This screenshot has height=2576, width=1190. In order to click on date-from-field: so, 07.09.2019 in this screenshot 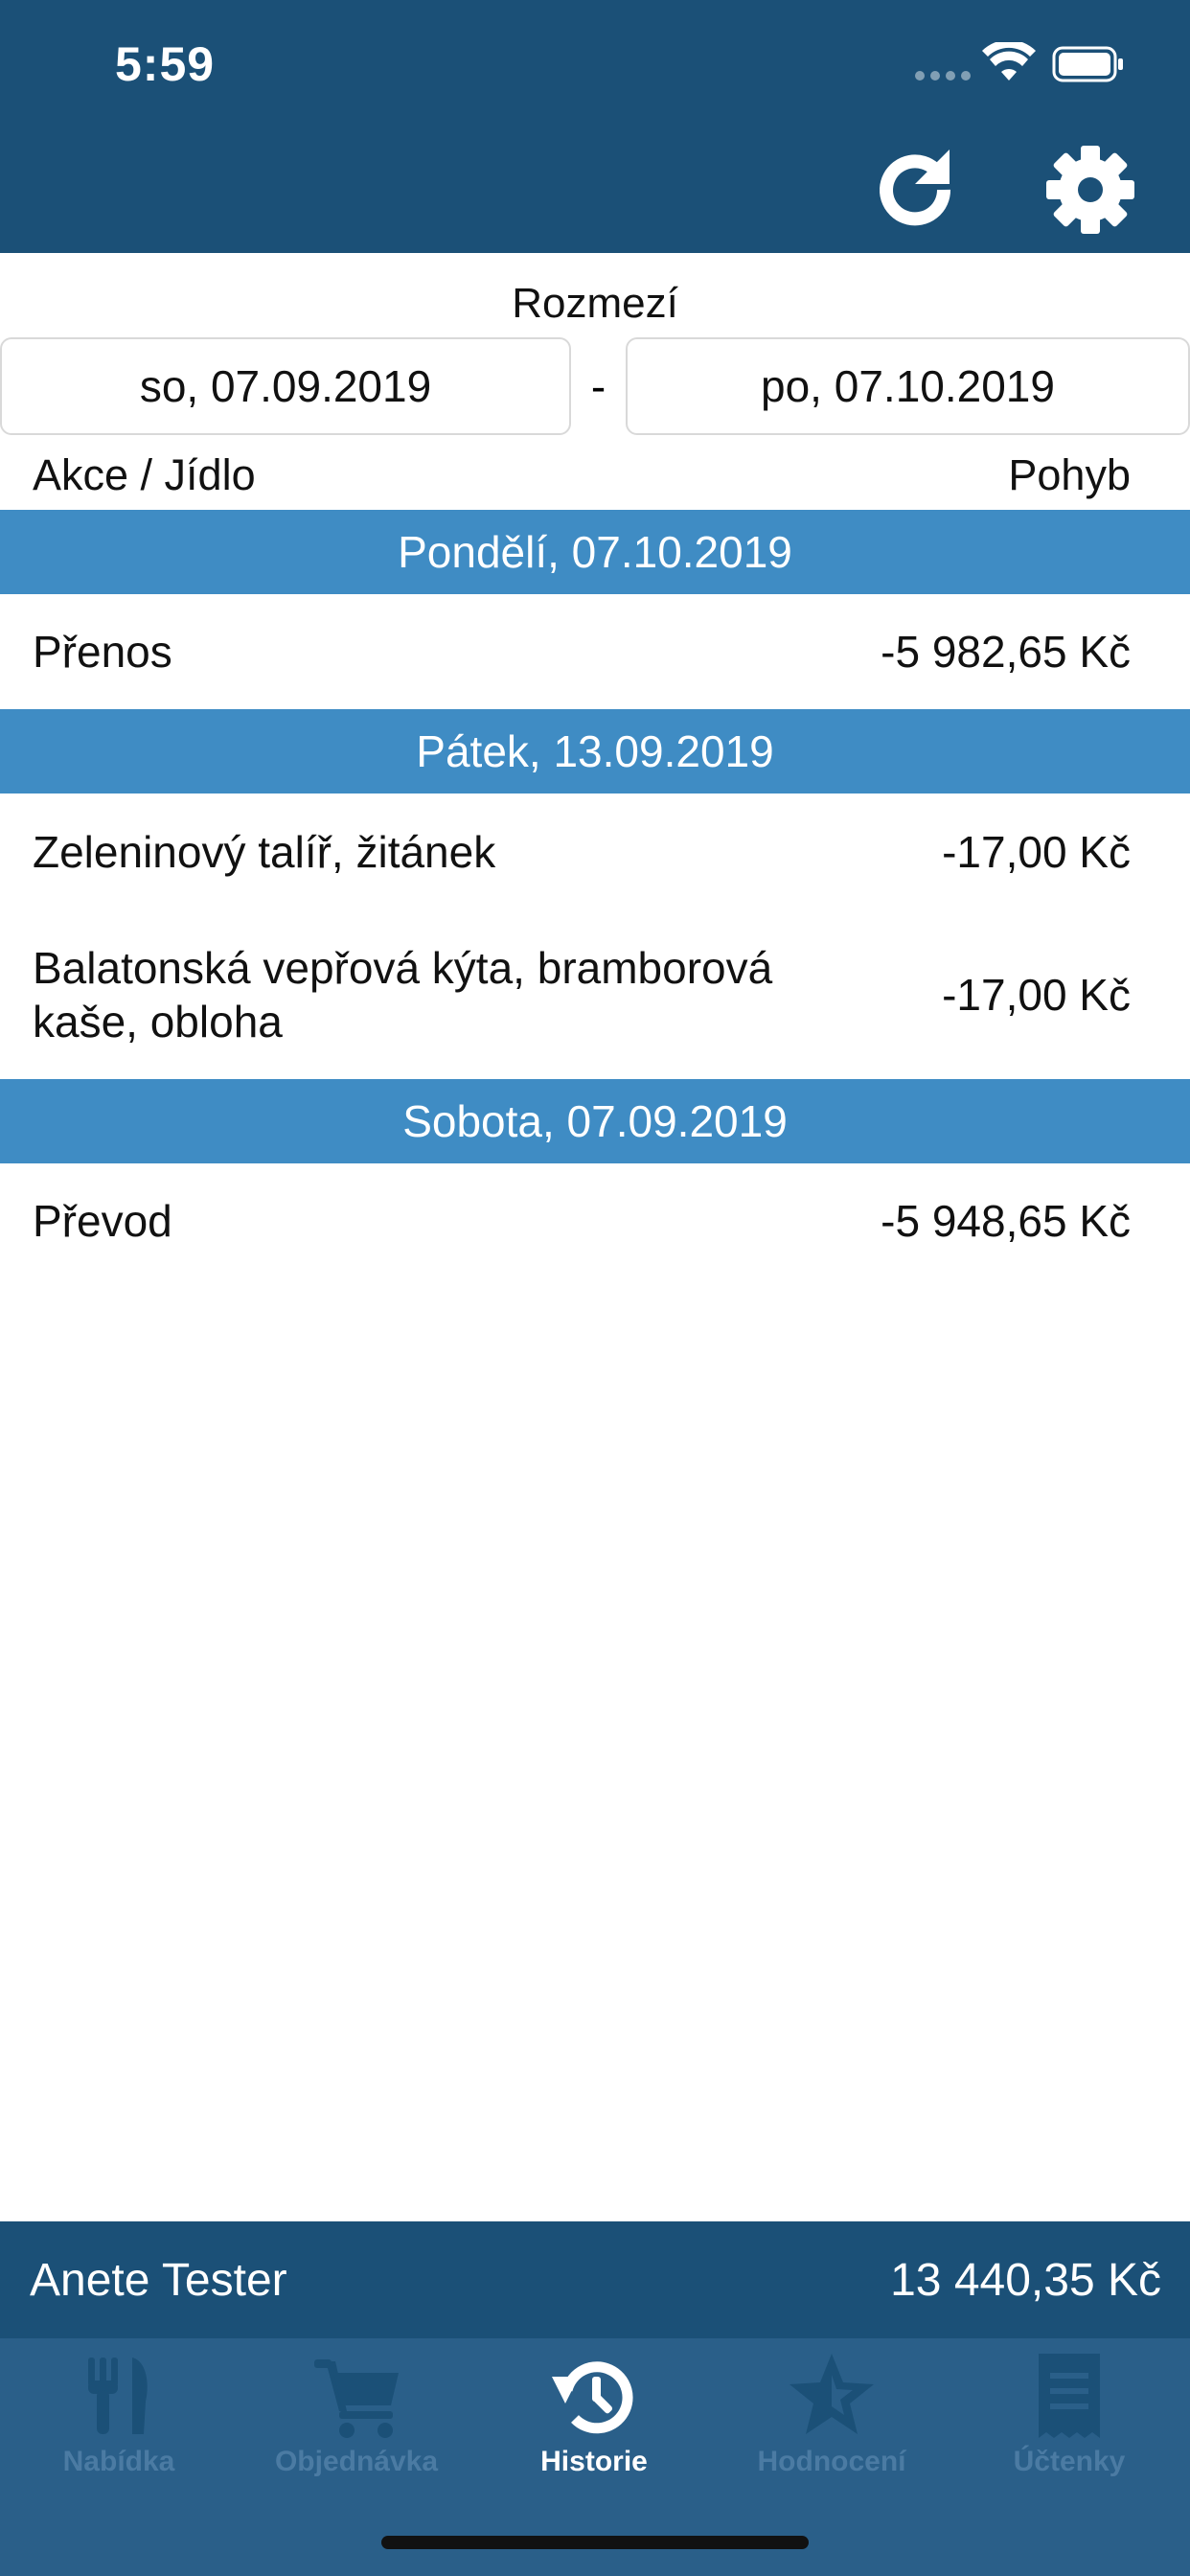, I will do `click(286, 386)`.